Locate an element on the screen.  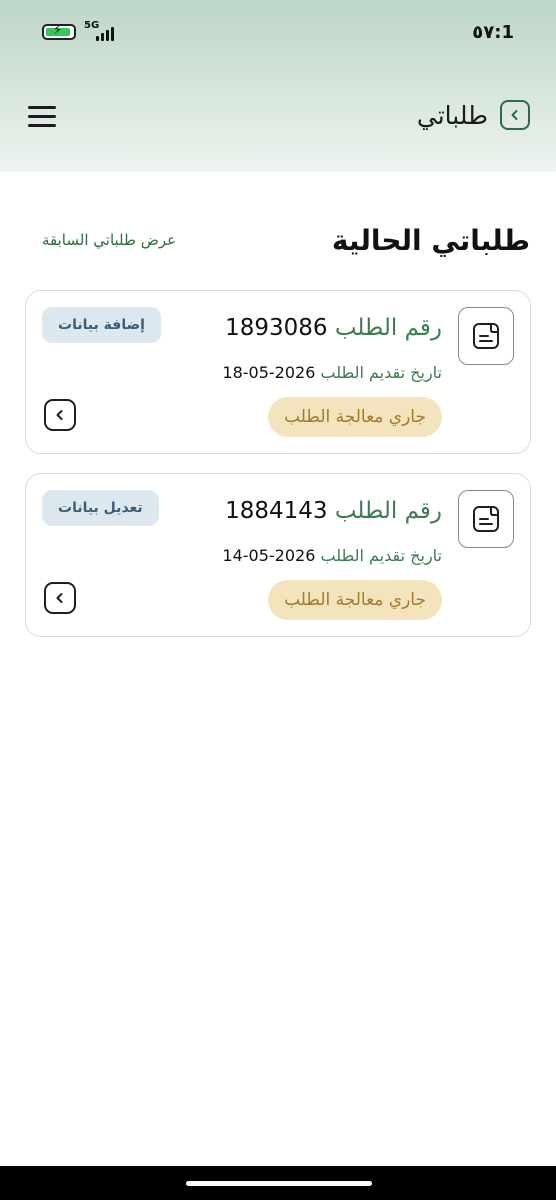
home-indicator is located at coordinates (279, 1183).